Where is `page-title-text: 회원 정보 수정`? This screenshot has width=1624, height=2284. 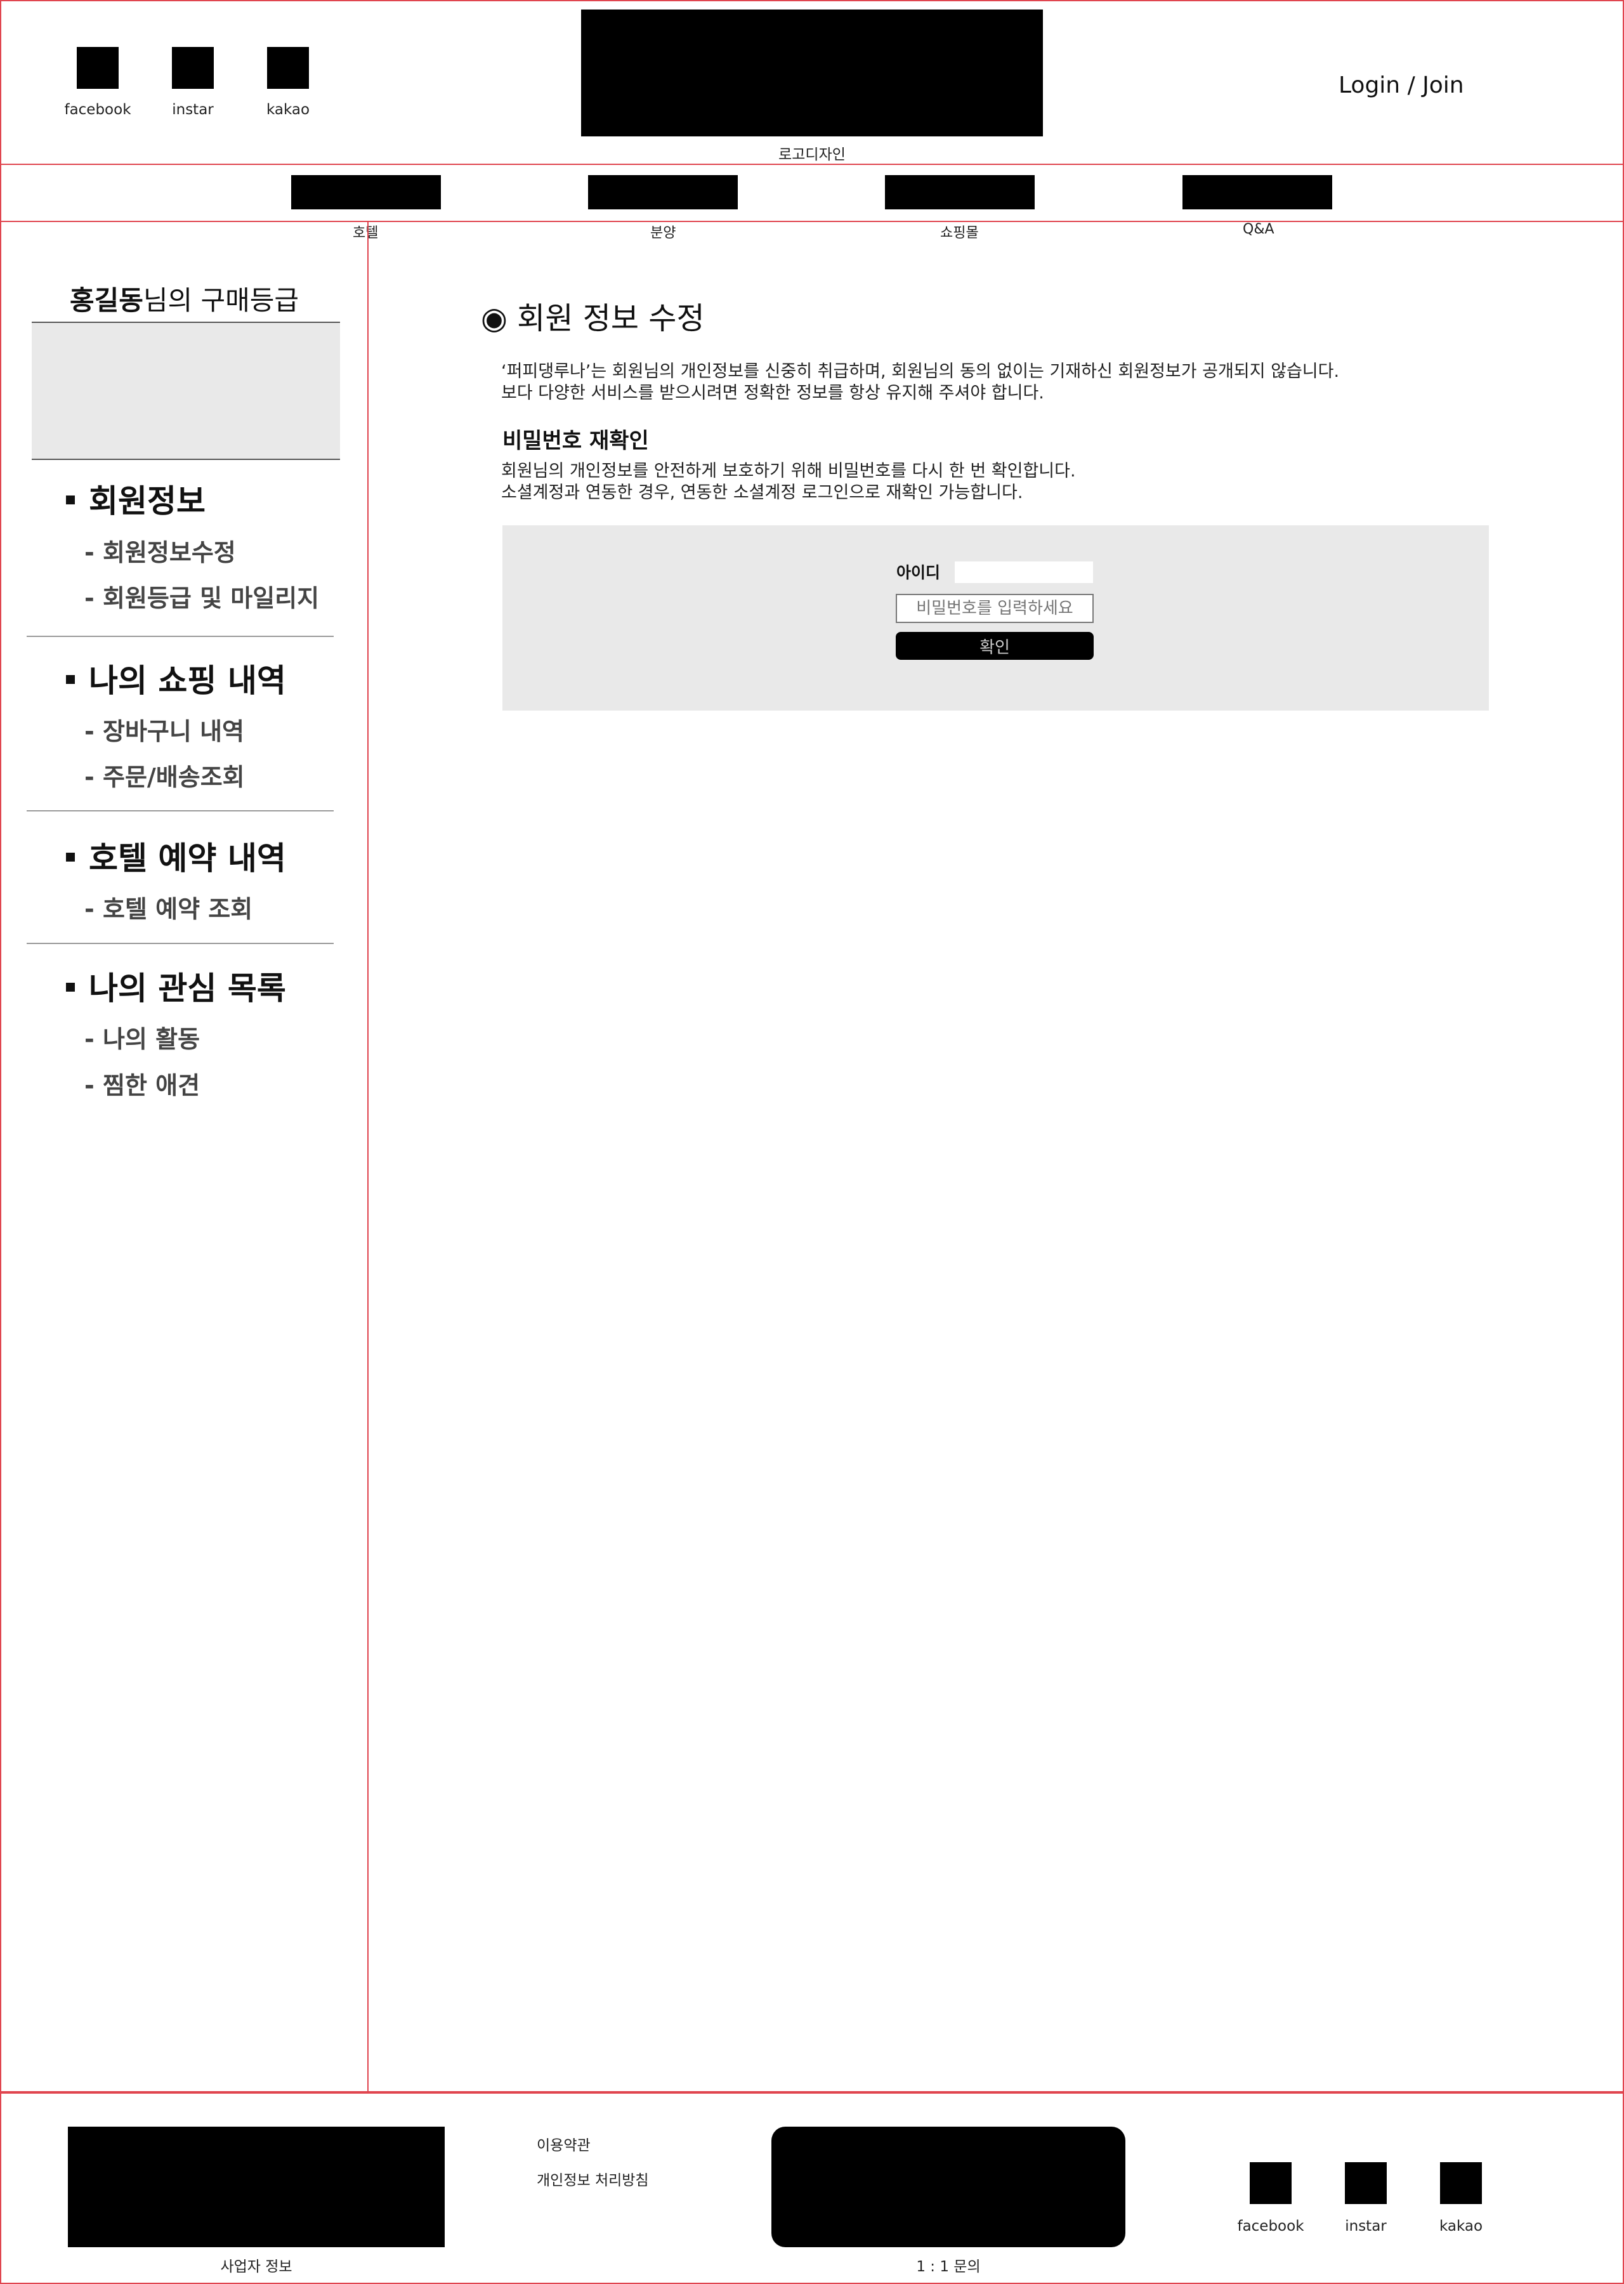 page-title-text: 회원 정보 수정 is located at coordinates (611, 318).